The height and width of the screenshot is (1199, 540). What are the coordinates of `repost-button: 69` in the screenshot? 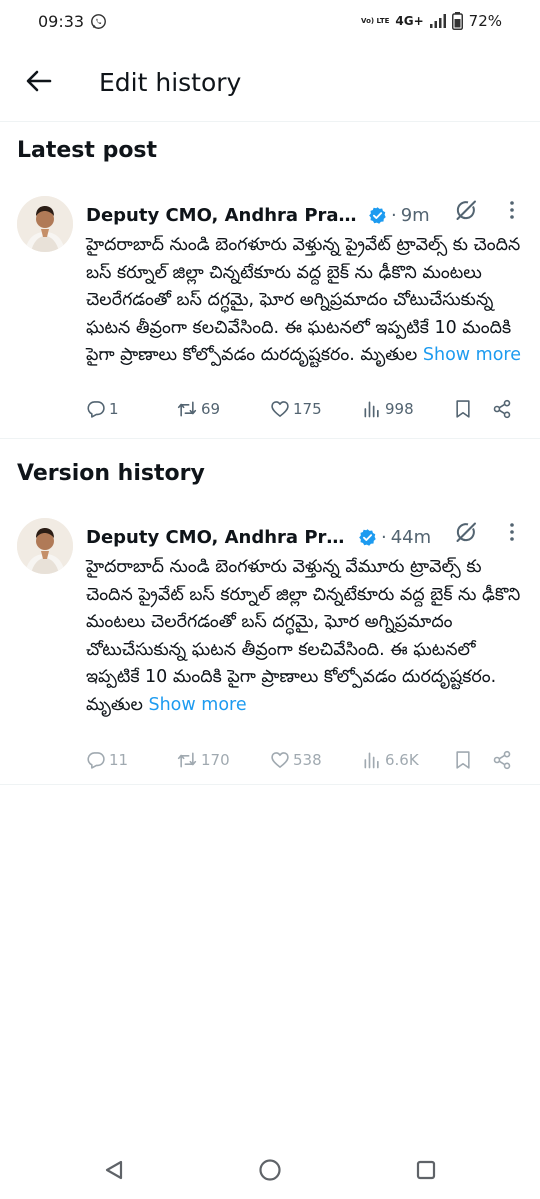 It's located at (198, 409).